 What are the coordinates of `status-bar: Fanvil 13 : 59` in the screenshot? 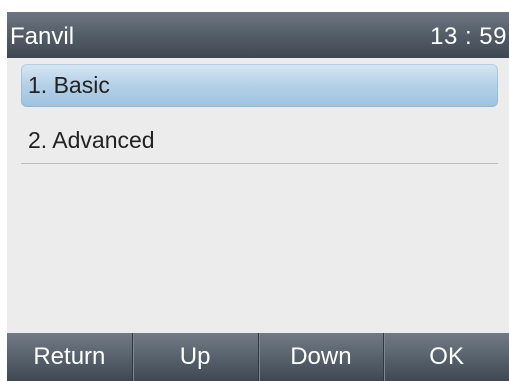 It's located at (258, 35).